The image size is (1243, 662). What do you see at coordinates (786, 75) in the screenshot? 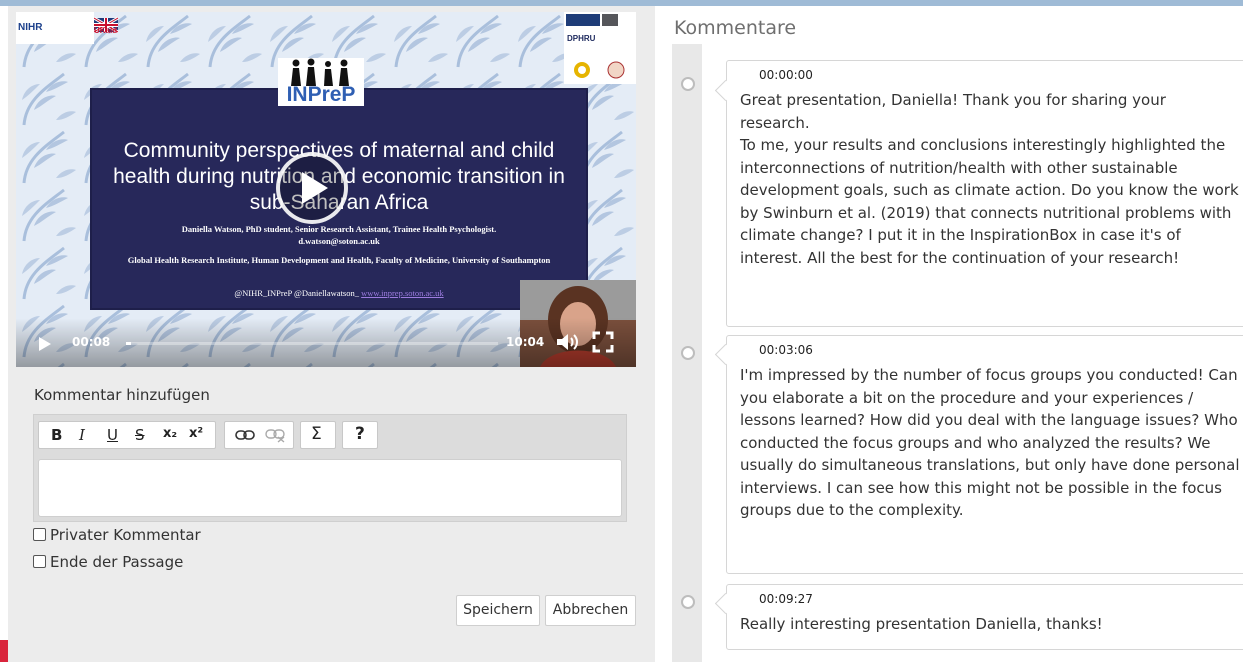
I see `comment-timestamp: 00:00:00` at bounding box center [786, 75].